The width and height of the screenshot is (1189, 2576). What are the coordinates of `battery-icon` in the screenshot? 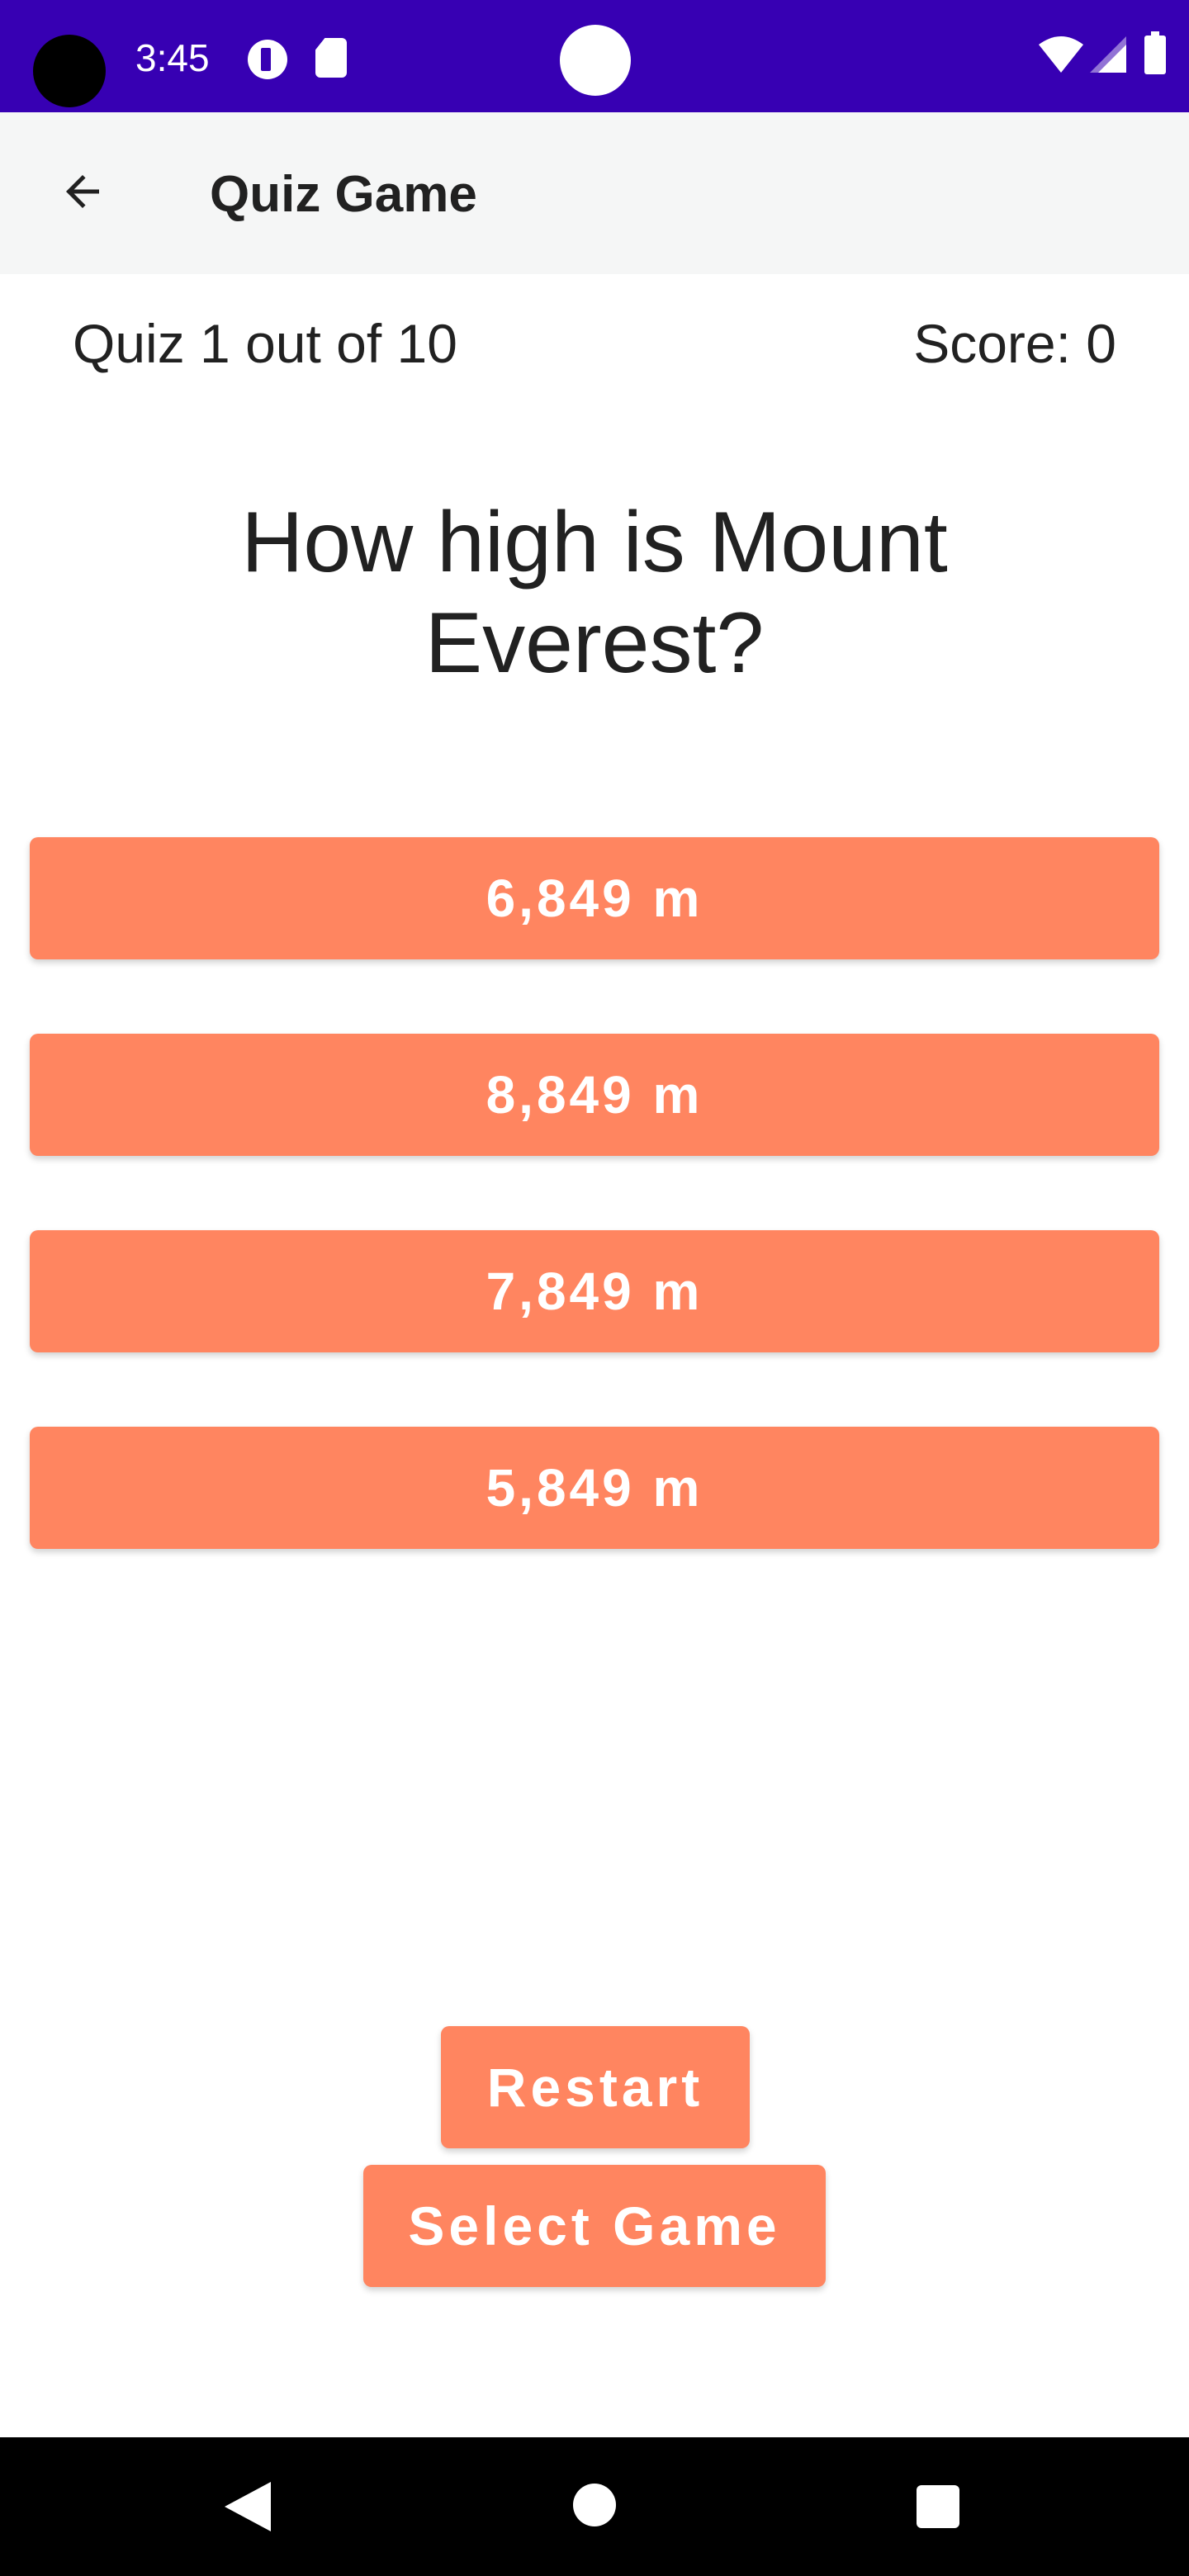 It's located at (1155, 52).